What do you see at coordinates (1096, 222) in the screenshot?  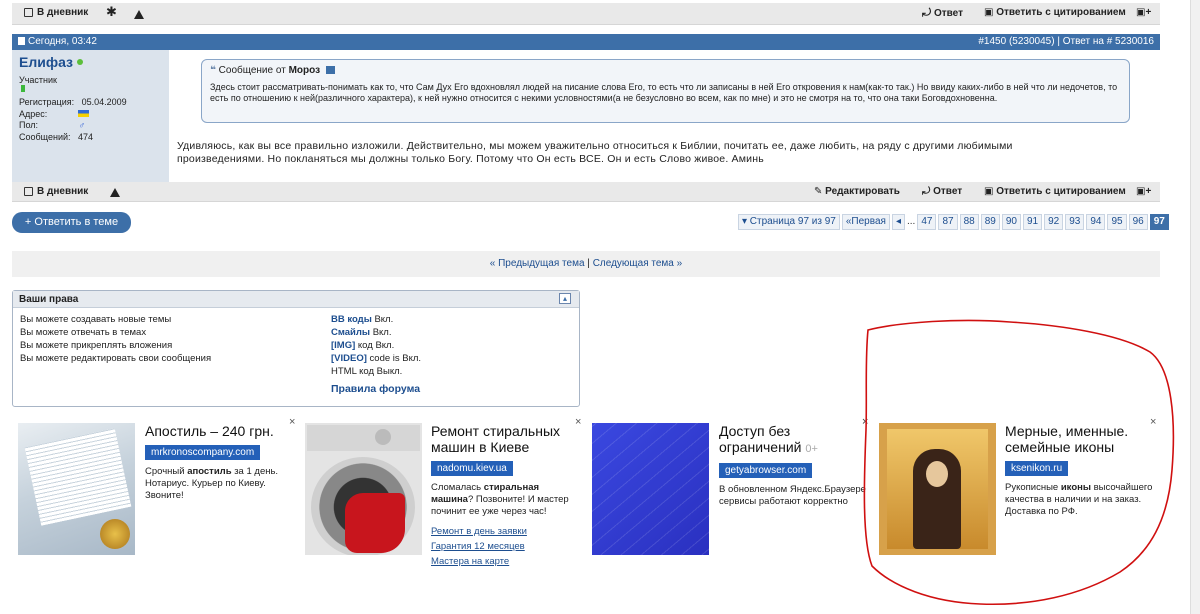 I see `page-link: 94` at bounding box center [1096, 222].